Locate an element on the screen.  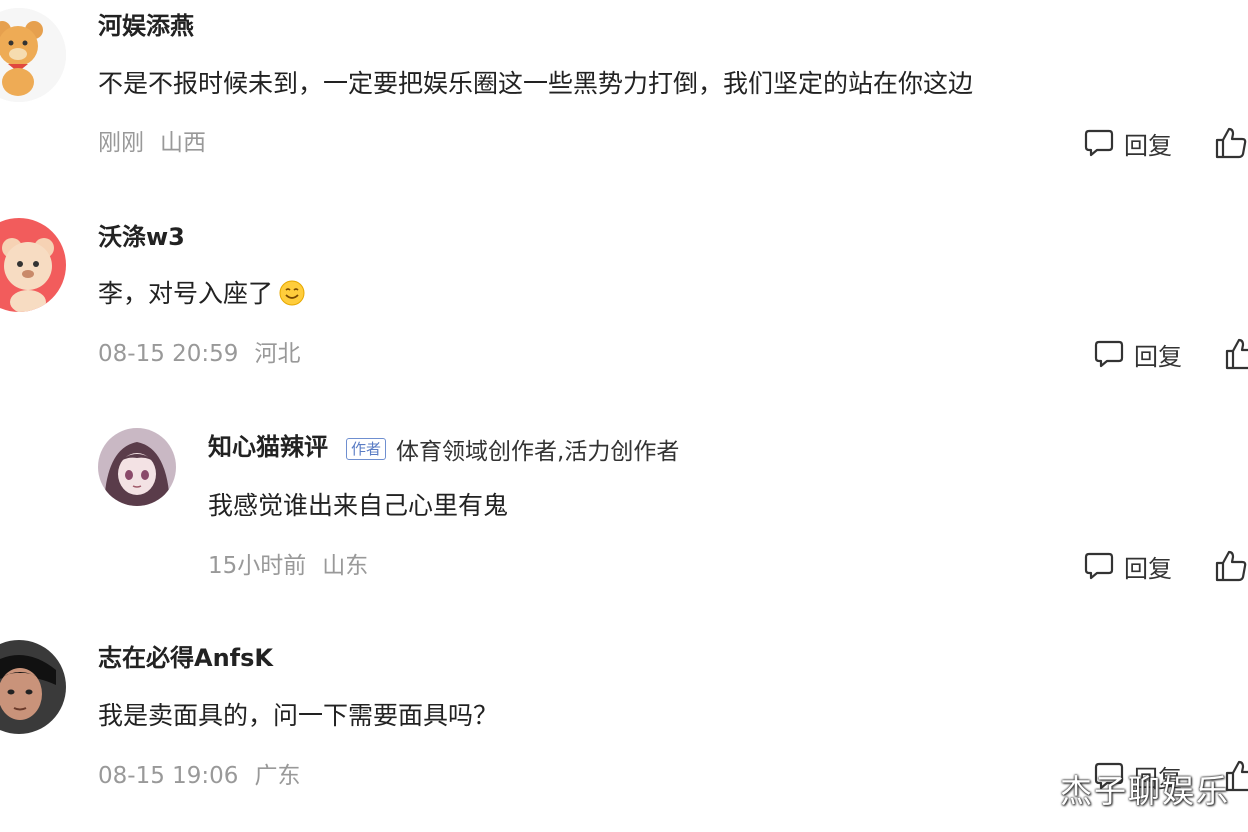
comment-meta: 08-15 20:59 河北 is located at coordinates (199, 354).